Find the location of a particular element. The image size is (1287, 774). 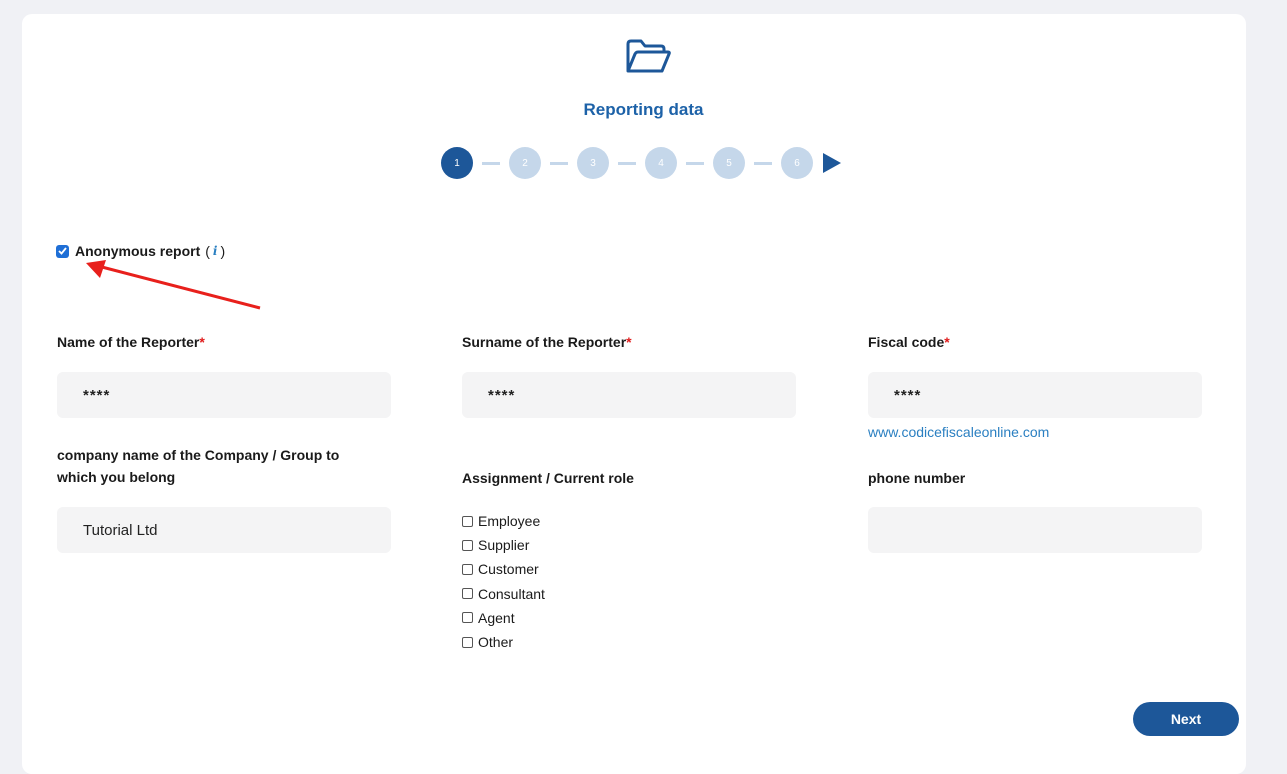

phone-label: phone number is located at coordinates (917, 478).